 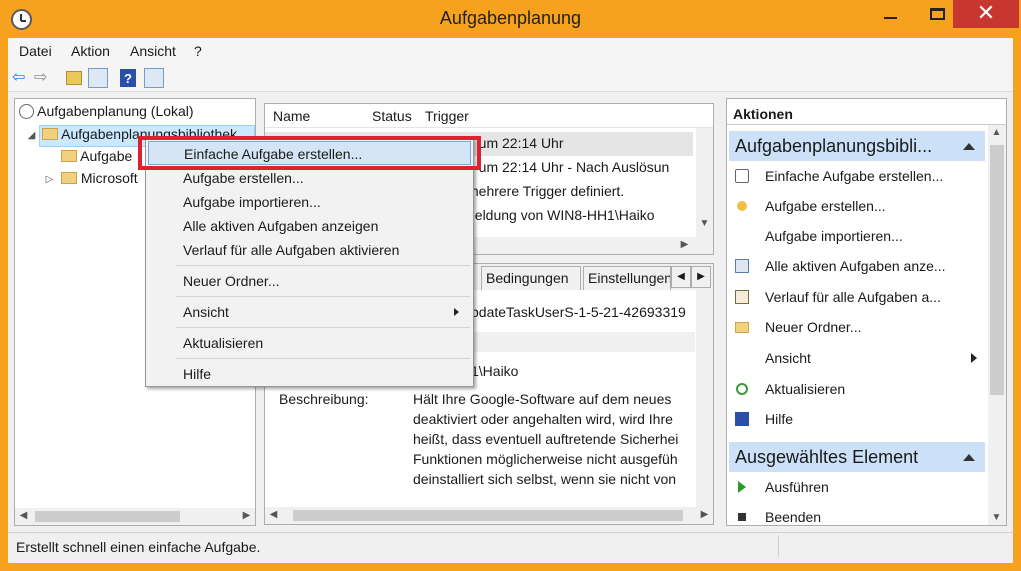 What do you see at coordinates (627, 278) in the screenshot?
I see `tab-einstellungen: Einstellungen` at bounding box center [627, 278].